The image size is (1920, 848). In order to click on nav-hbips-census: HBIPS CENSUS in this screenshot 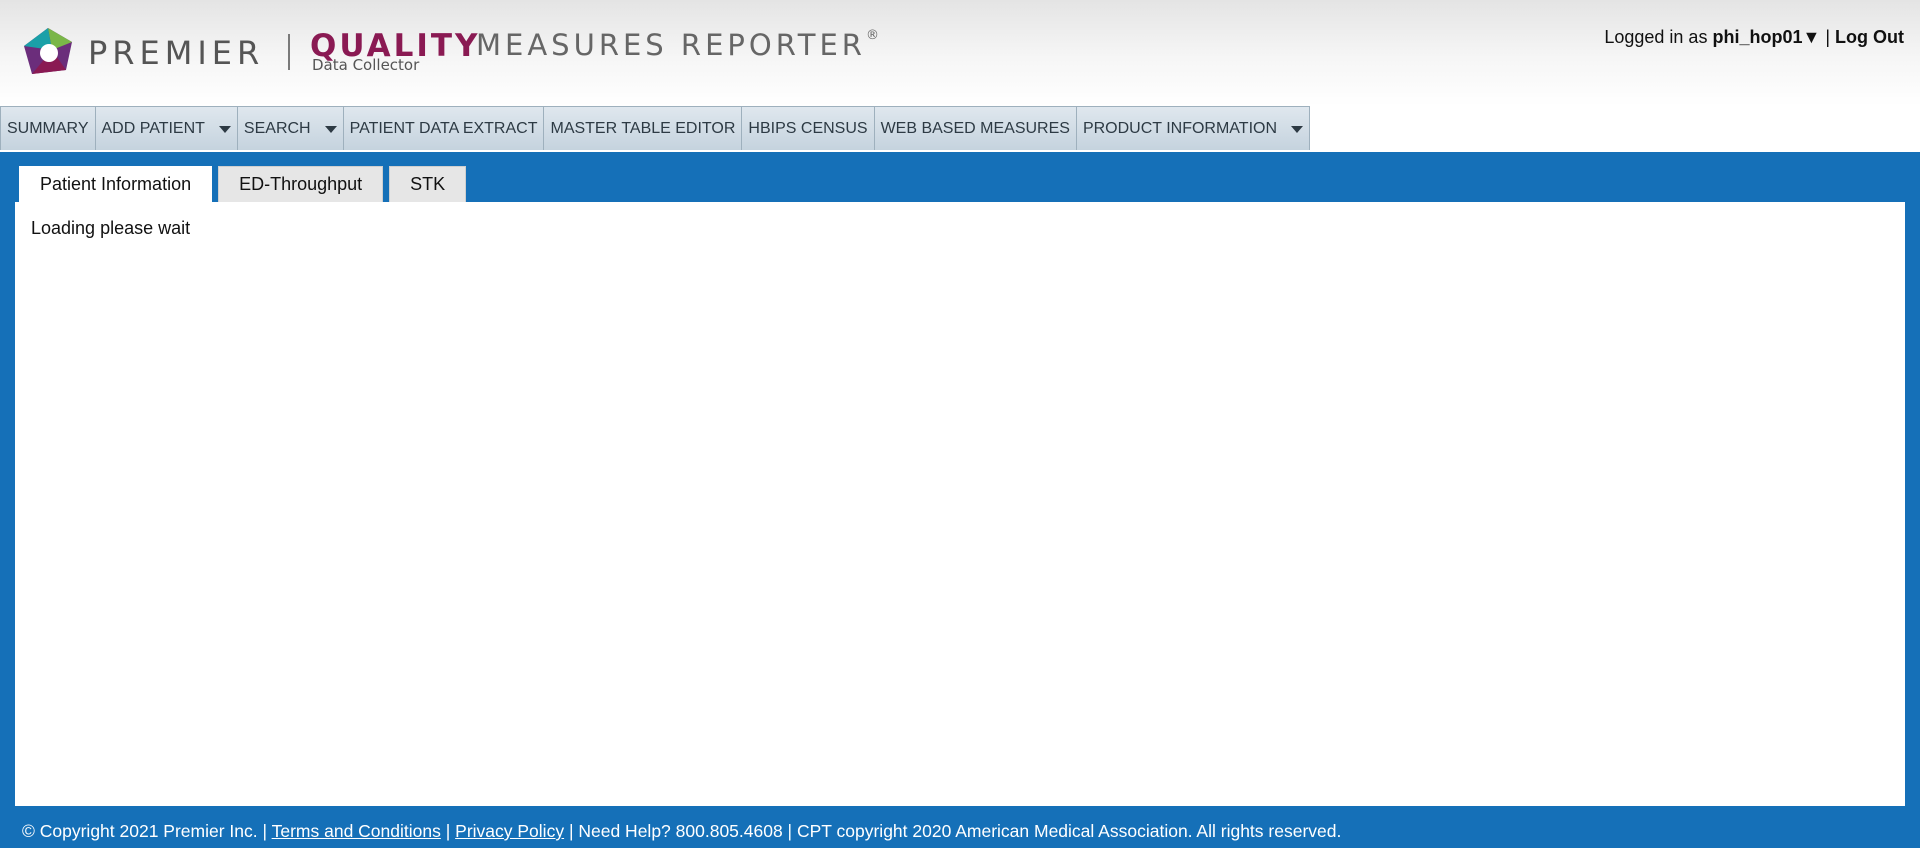, I will do `click(808, 128)`.